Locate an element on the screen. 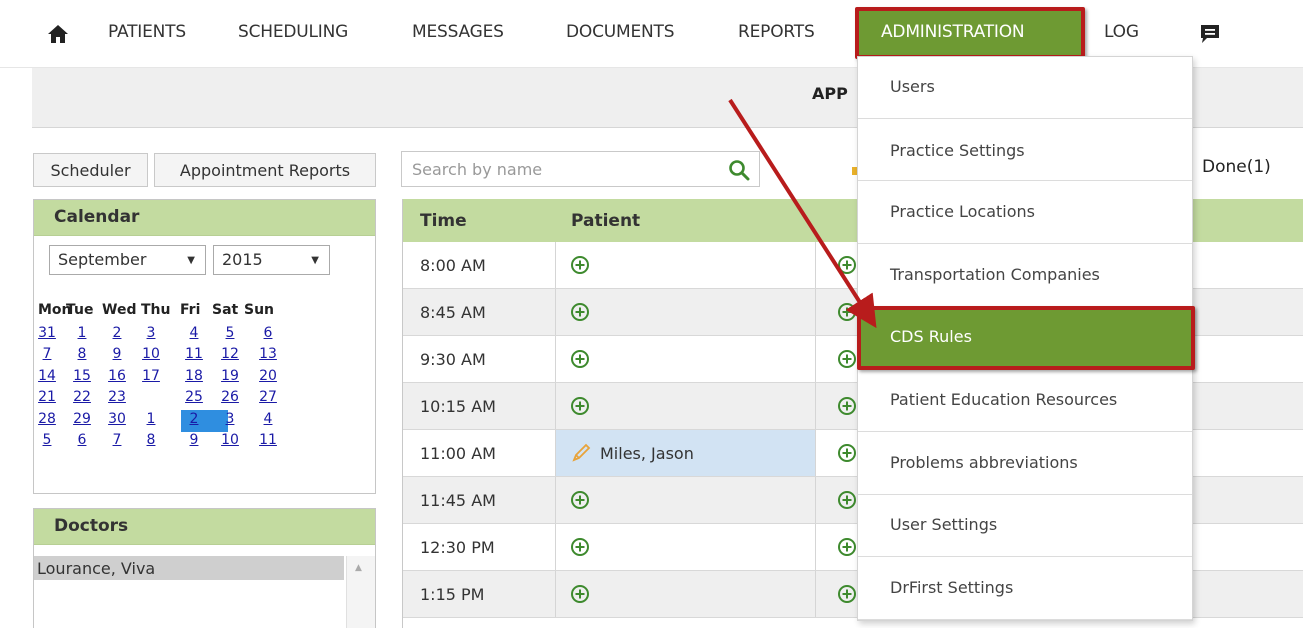  patient-name: Miles, Jason is located at coordinates (647, 453).